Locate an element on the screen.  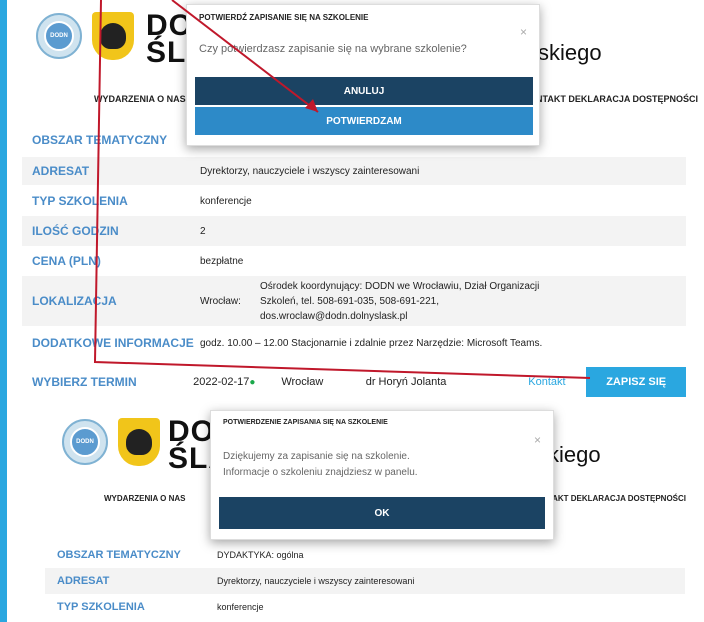
brand-suffix: kiego is located at coordinates (574, 454).